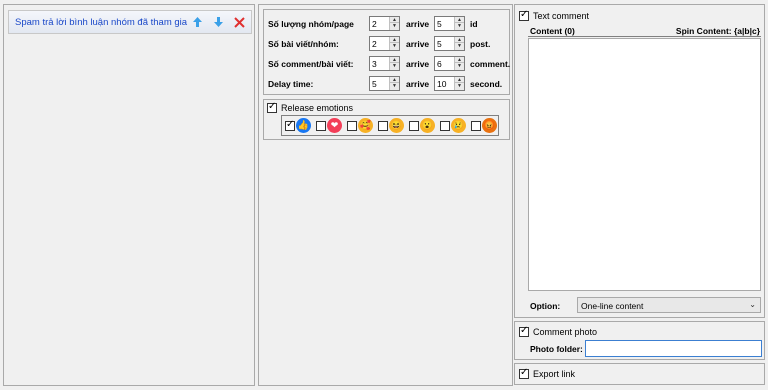 The image size is (768, 390). Describe the element at coordinates (489, 125) in the screenshot. I see `angry-icon: 😡` at that location.